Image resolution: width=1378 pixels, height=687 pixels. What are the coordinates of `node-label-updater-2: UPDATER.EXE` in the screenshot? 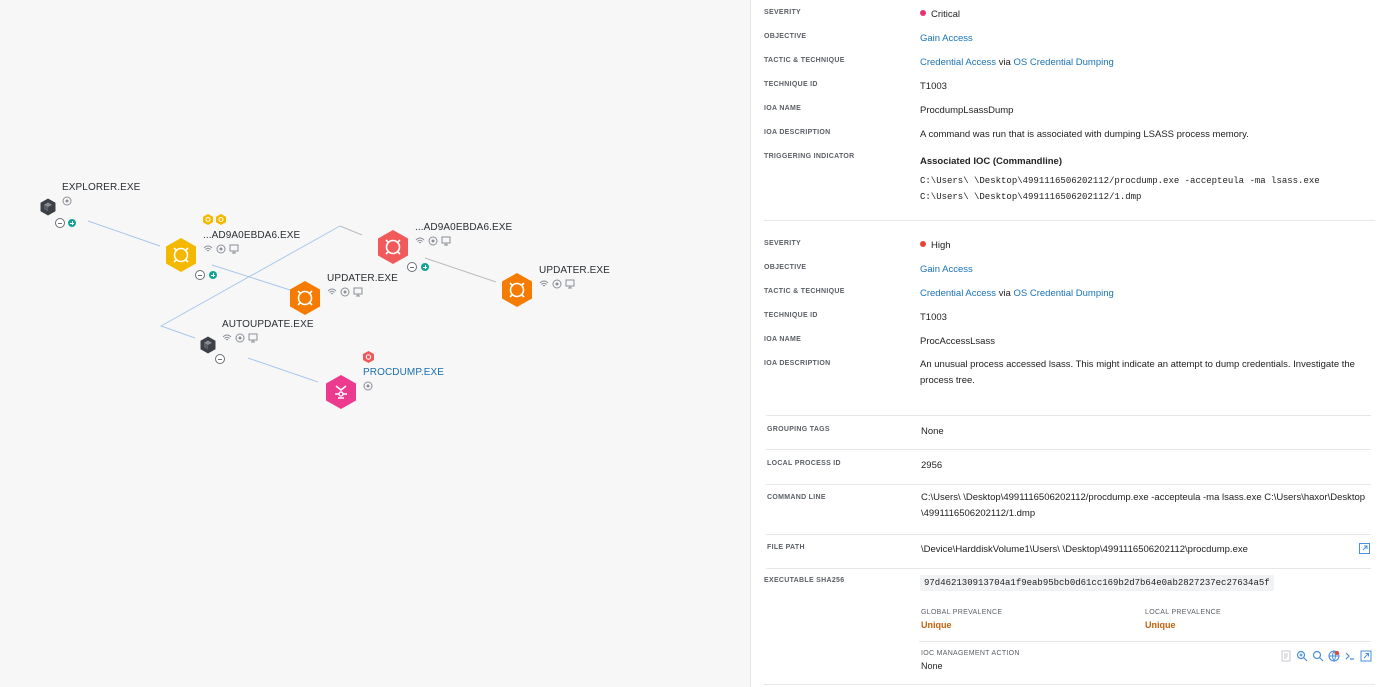 It's located at (574, 270).